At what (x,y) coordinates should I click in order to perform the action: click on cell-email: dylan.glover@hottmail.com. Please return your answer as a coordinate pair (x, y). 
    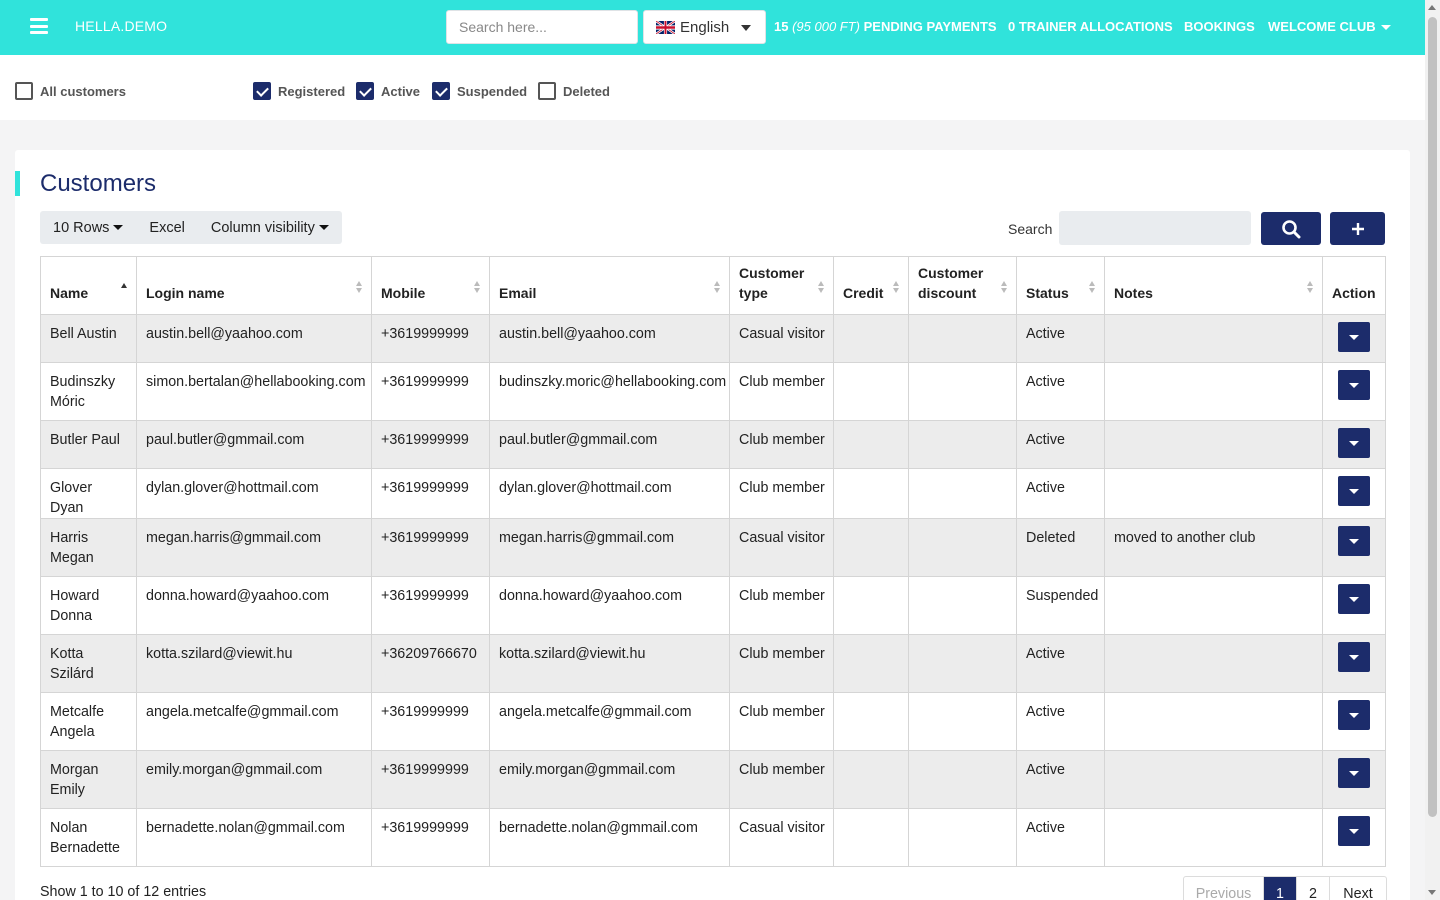
    Looking at the image, I should click on (609, 493).